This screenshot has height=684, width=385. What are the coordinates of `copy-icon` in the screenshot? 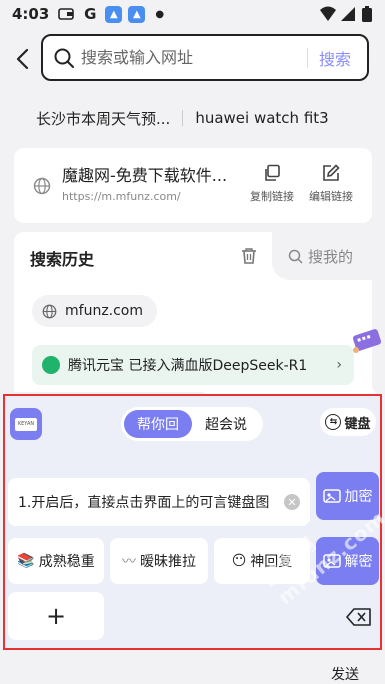 It's located at (272, 172).